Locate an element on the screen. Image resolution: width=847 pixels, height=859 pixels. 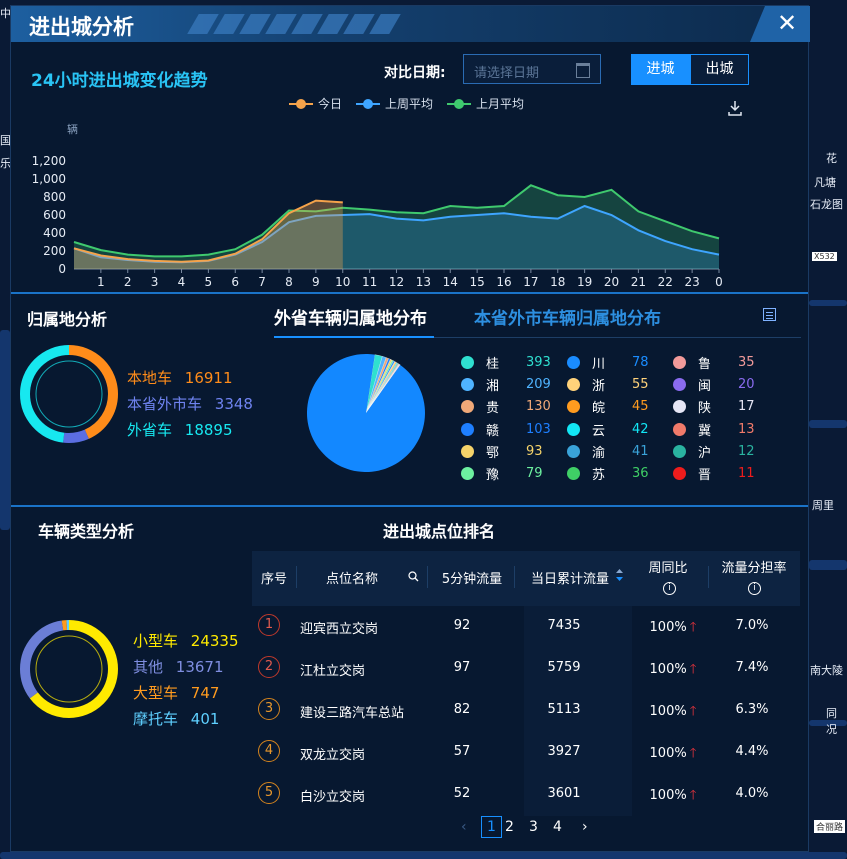
section-divider is located at coordinates (409, 506).